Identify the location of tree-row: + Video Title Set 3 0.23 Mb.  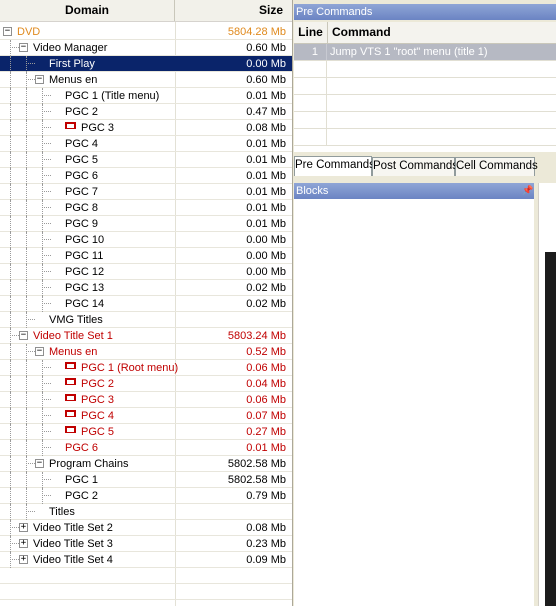
(146, 544).